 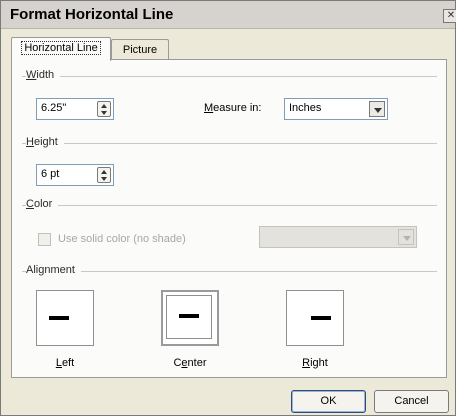 What do you see at coordinates (45, 142) in the screenshot?
I see `height-group-label: Height` at bounding box center [45, 142].